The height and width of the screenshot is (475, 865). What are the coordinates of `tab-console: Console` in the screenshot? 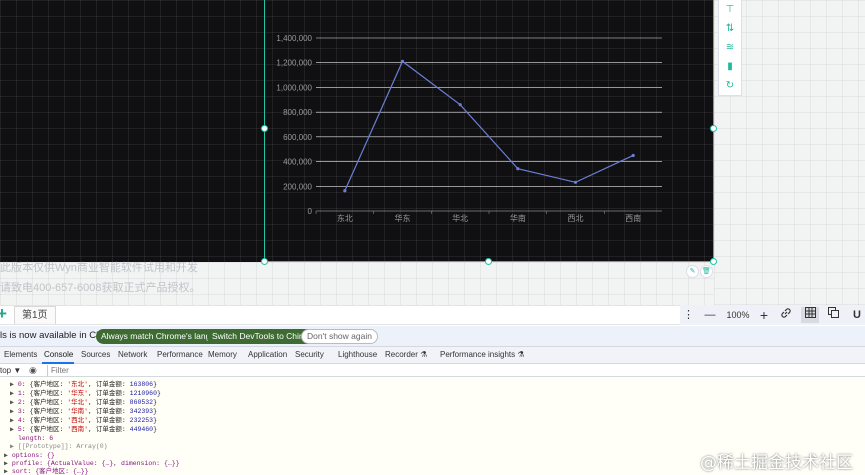 It's located at (58, 354).